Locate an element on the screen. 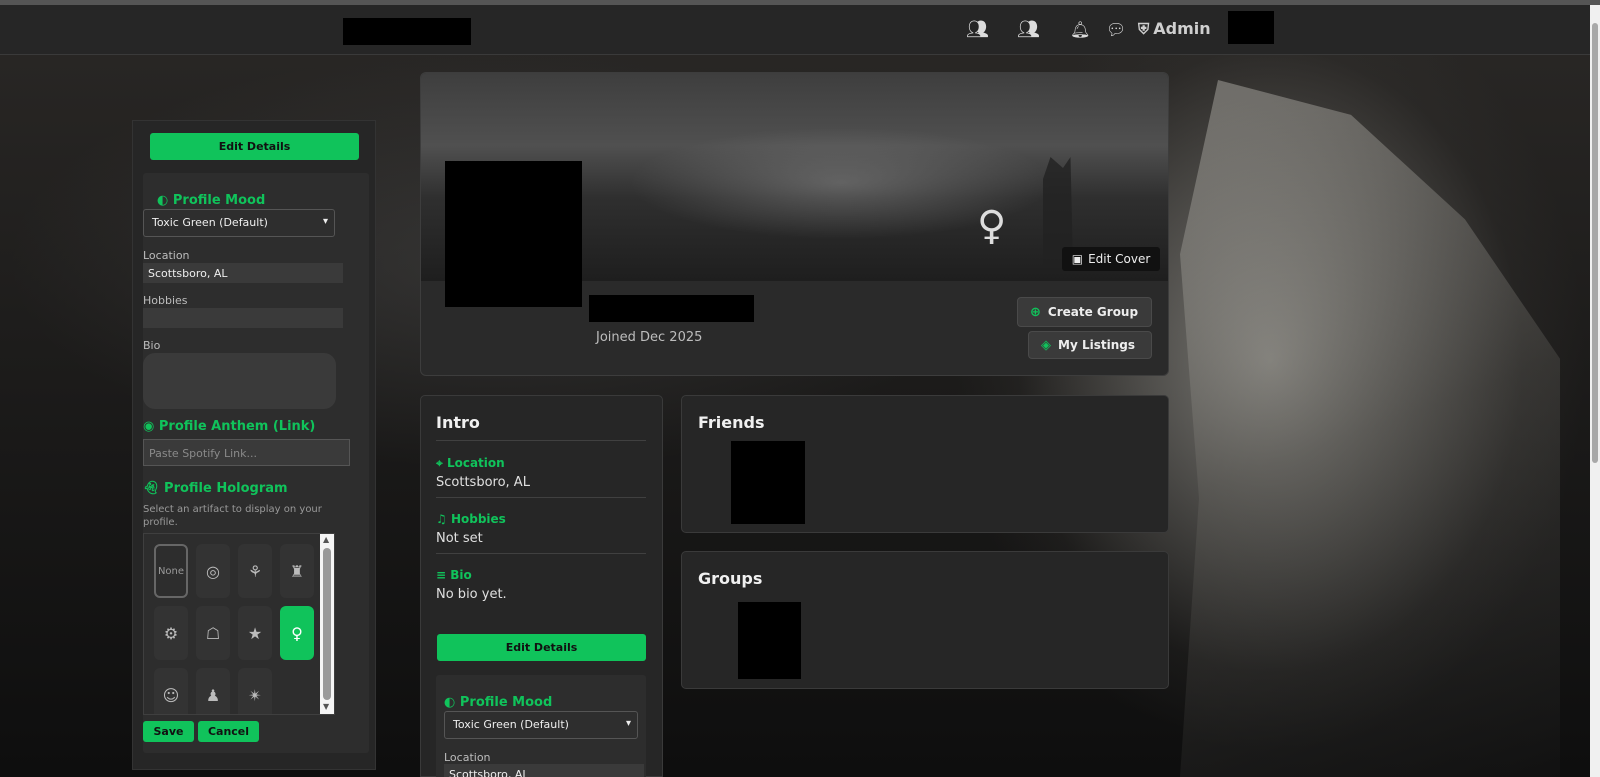 The width and height of the screenshot is (1600, 777). mood-select: Toxic Green (Default) ▾ is located at coordinates (239, 223).